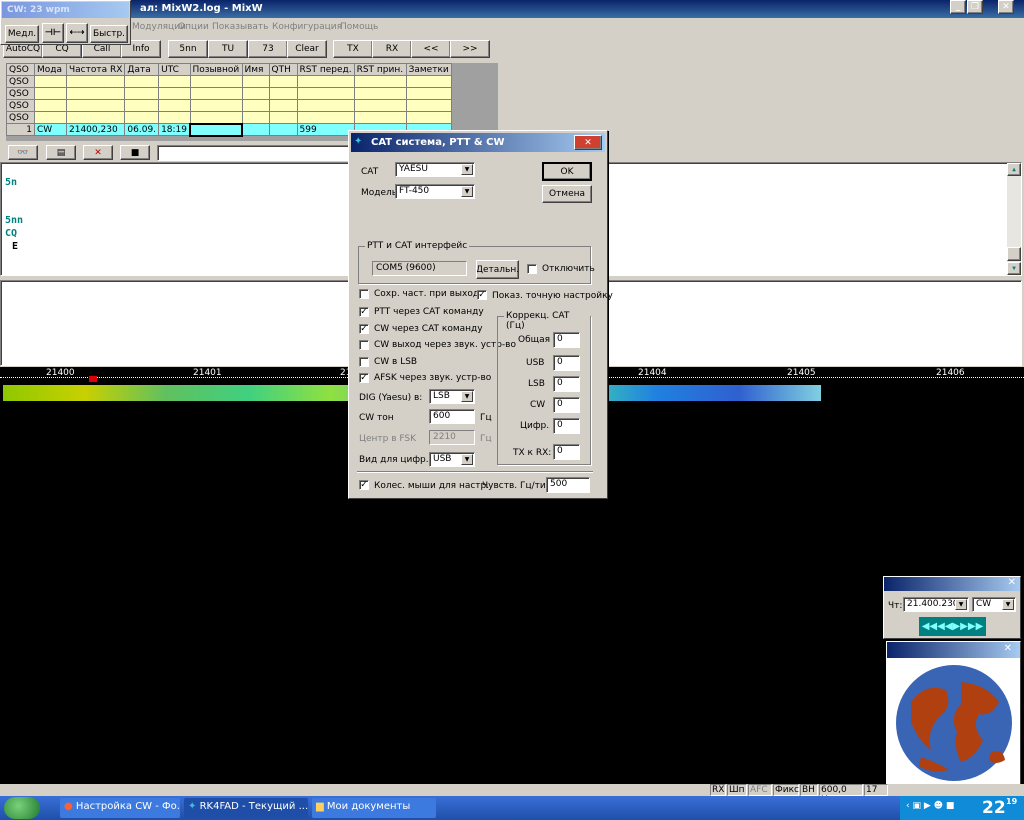 The image size is (1024, 820). I want to click on status-rx: RX, so click(718, 790).